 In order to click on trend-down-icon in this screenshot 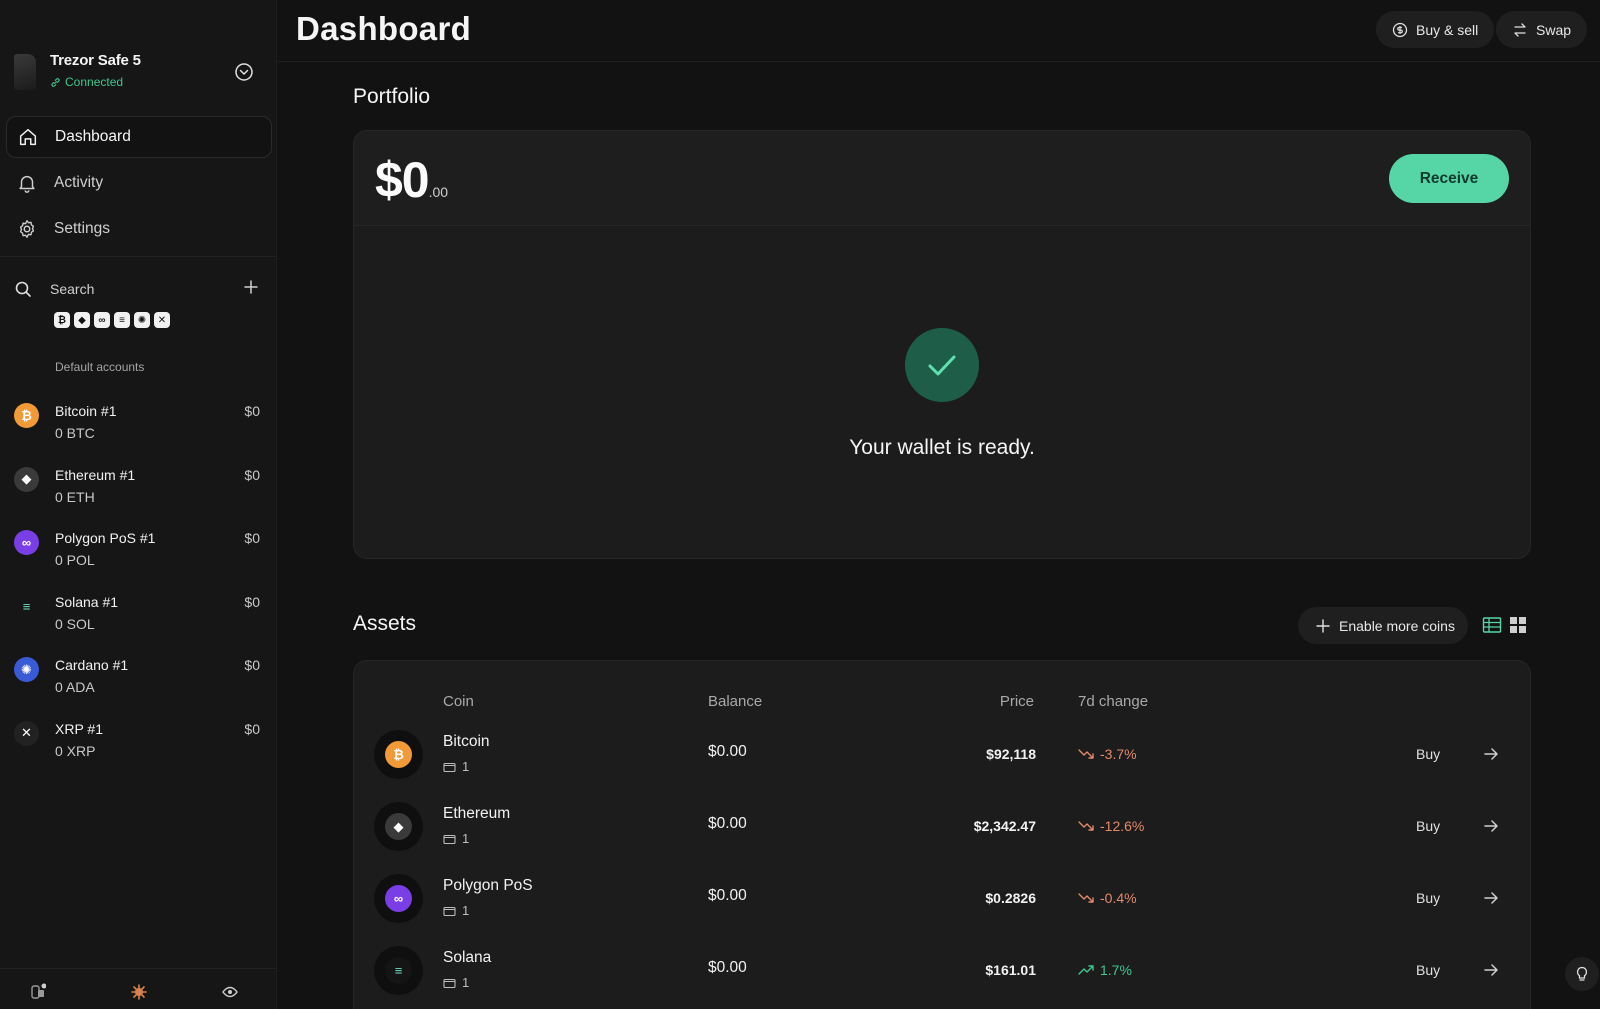, I will do `click(1086, 898)`.